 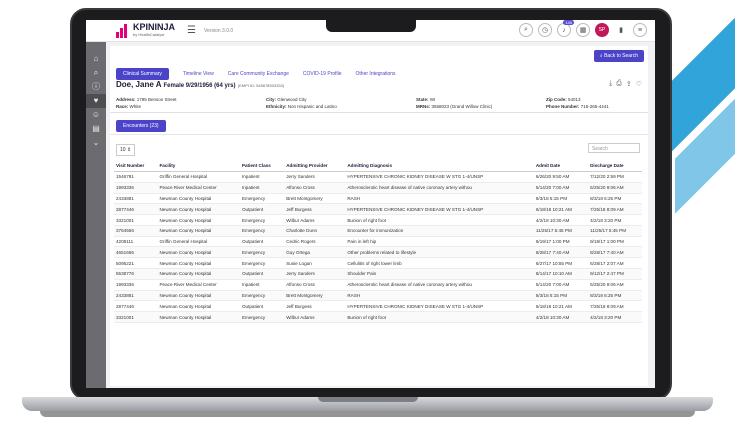 What do you see at coordinates (561, 296) in the screenshot?
I see `table-cell: 8/3/18 5:15 PM` at bounding box center [561, 296].